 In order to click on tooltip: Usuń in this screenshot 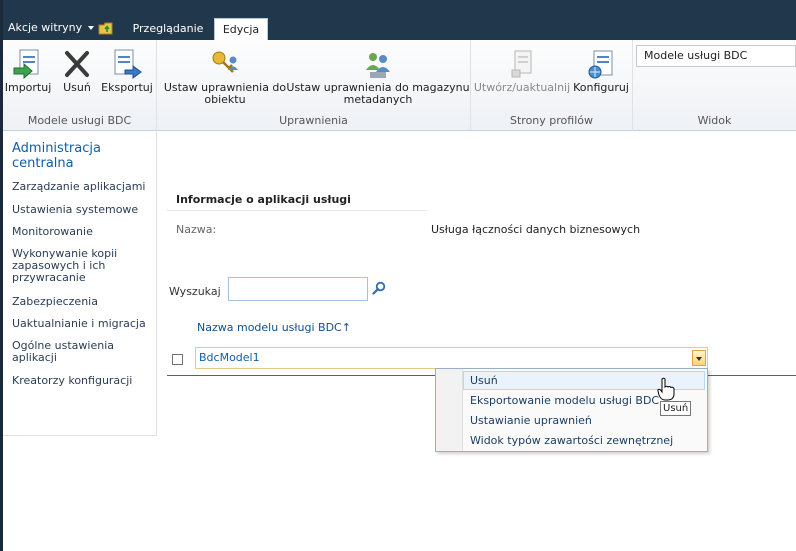, I will do `click(676, 408)`.